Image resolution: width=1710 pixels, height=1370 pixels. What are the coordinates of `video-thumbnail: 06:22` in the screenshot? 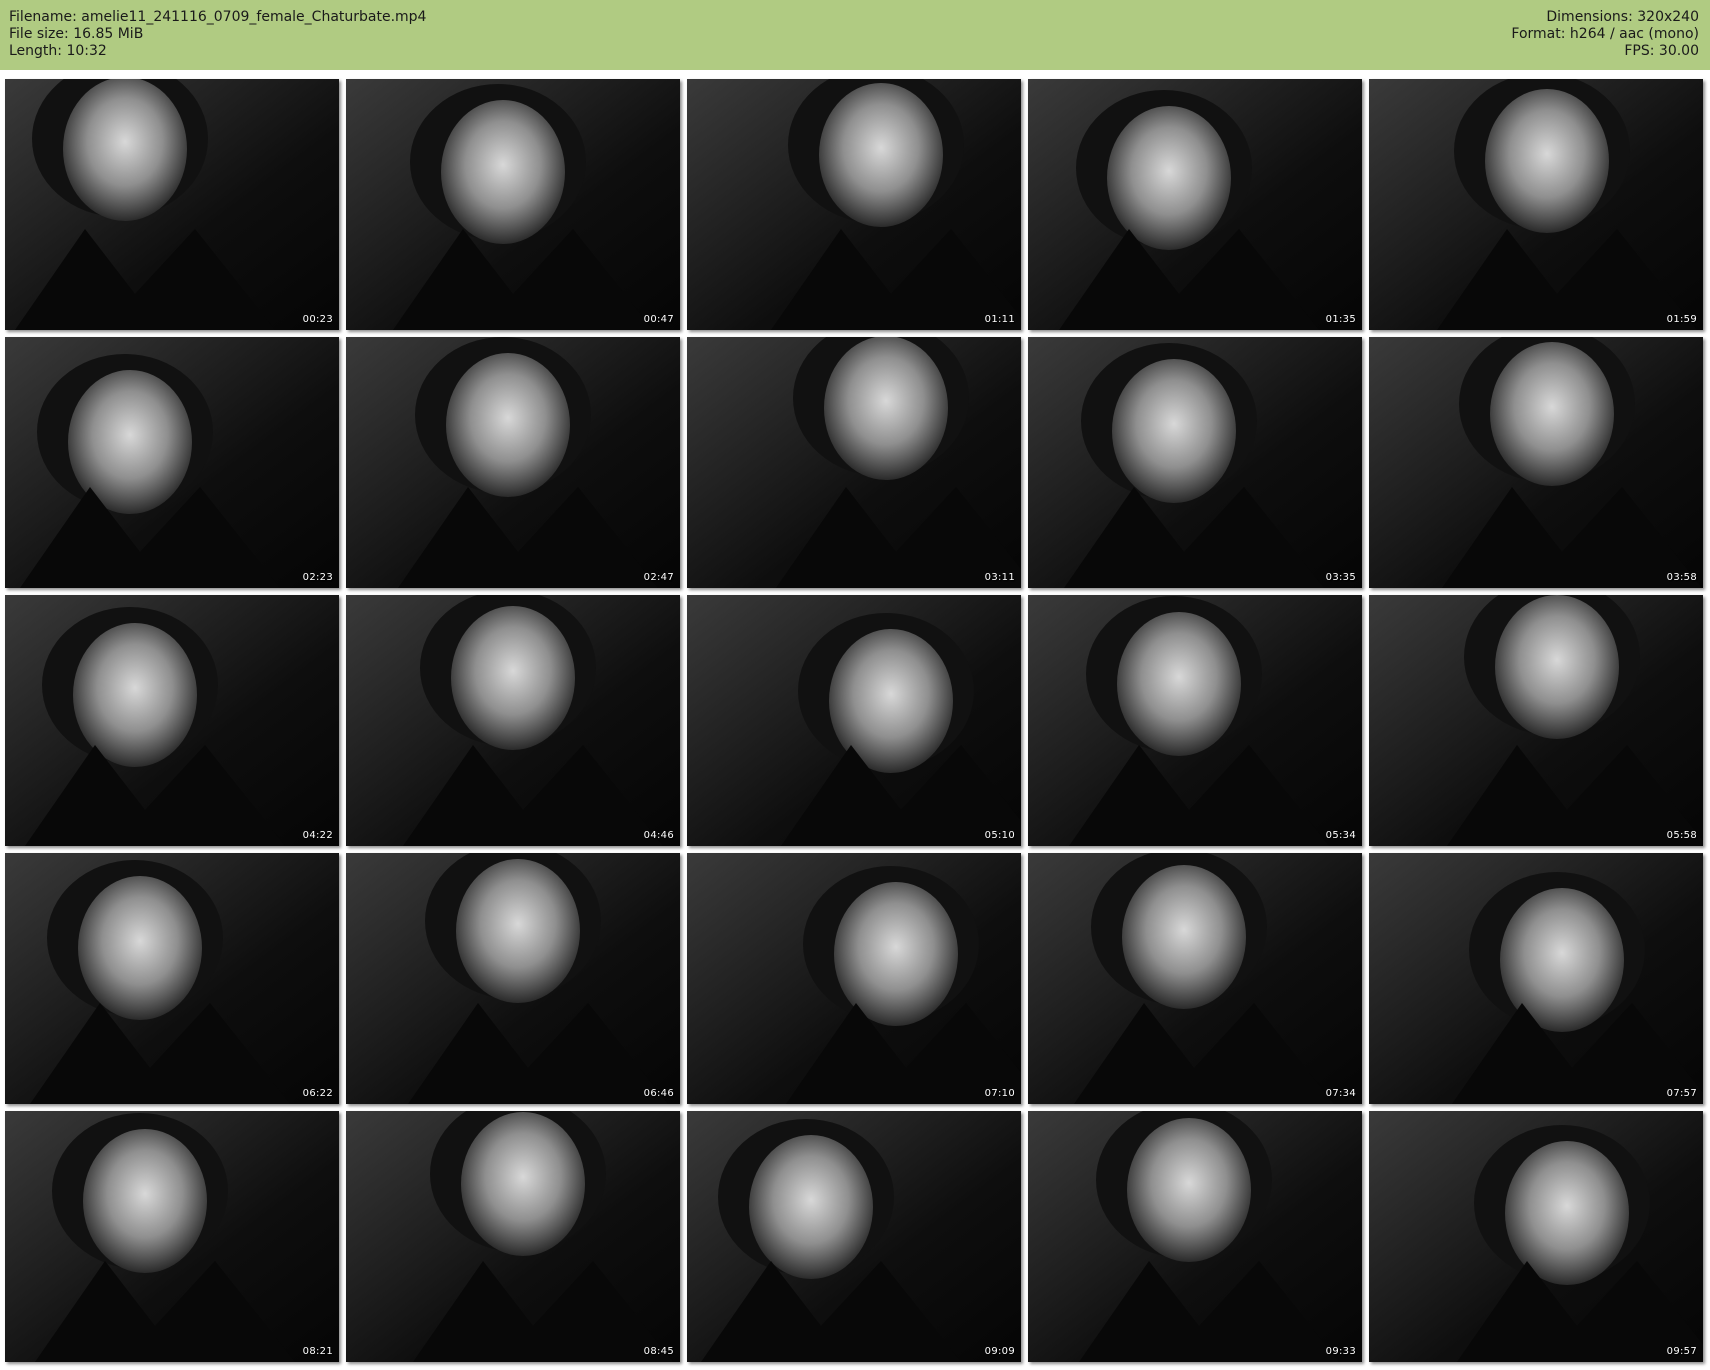 It's located at (172, 978).